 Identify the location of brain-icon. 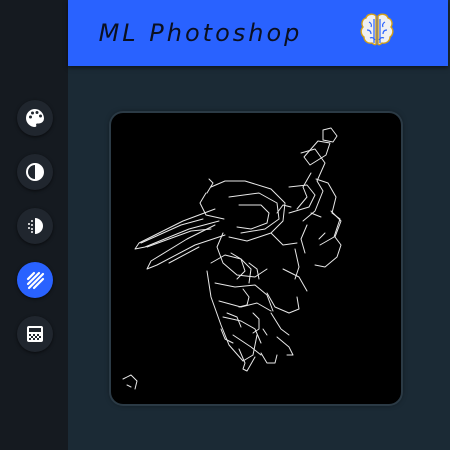
(377, 29).